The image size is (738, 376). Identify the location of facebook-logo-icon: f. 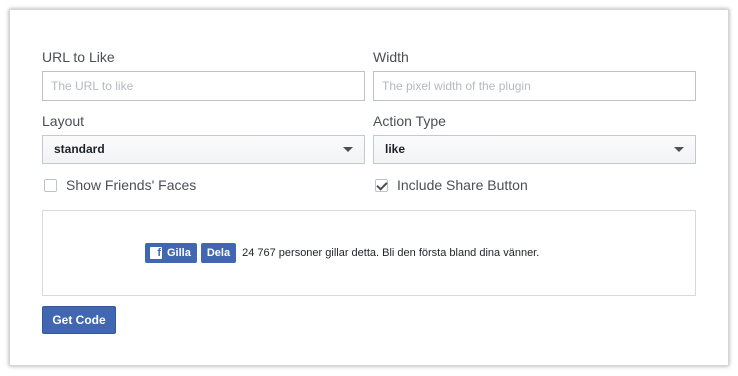
(156, 253).